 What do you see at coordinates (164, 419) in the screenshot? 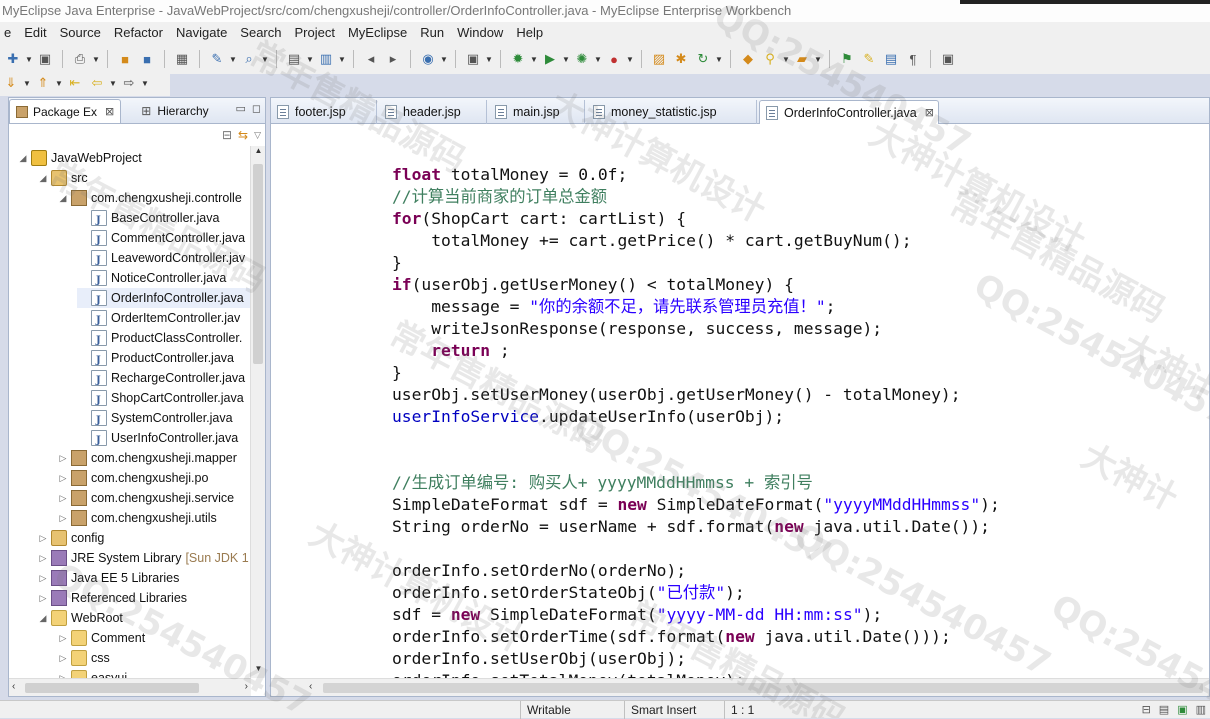
I see `tree-item-java: SystemController.java` at bounding box center [164, 419].